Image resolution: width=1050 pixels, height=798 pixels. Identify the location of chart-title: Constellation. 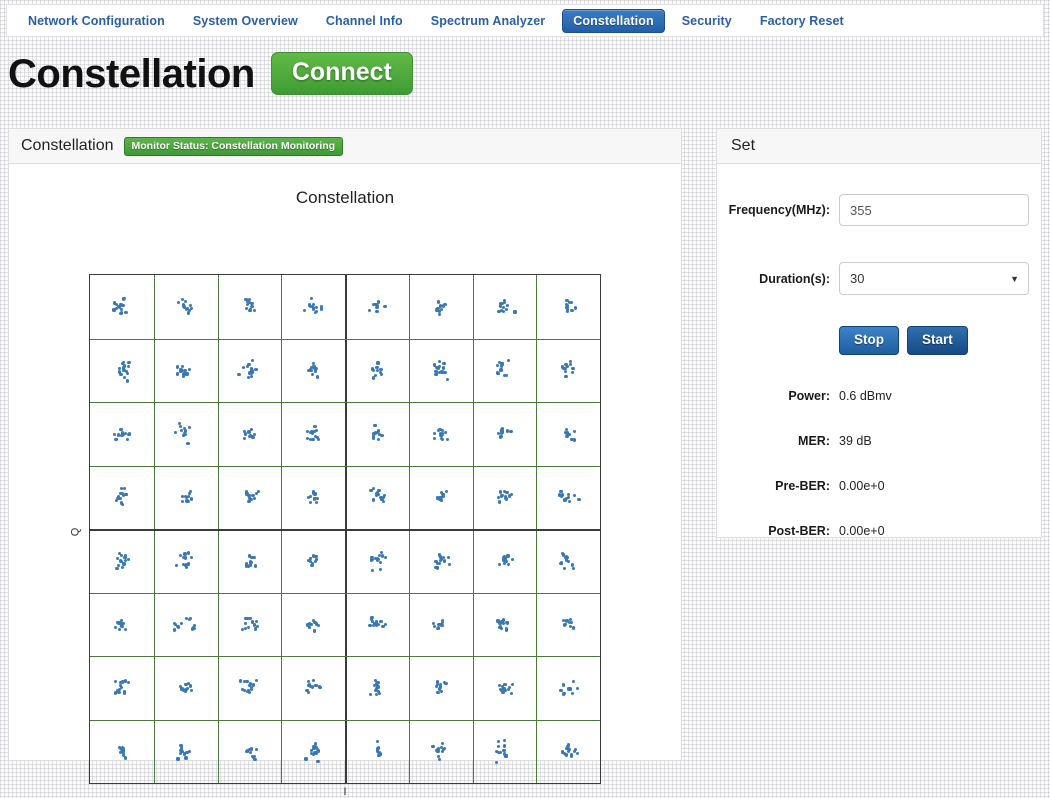
(345, 197).